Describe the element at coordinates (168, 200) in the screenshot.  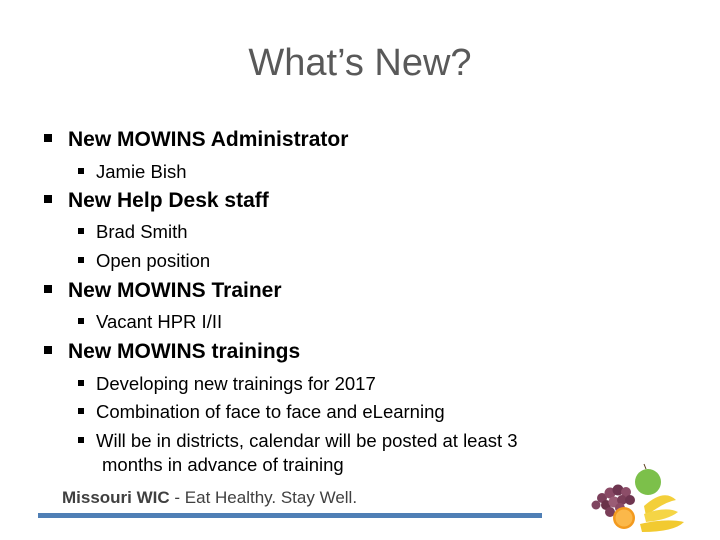
I see `heading-text: New Help Desk staff` at that location.